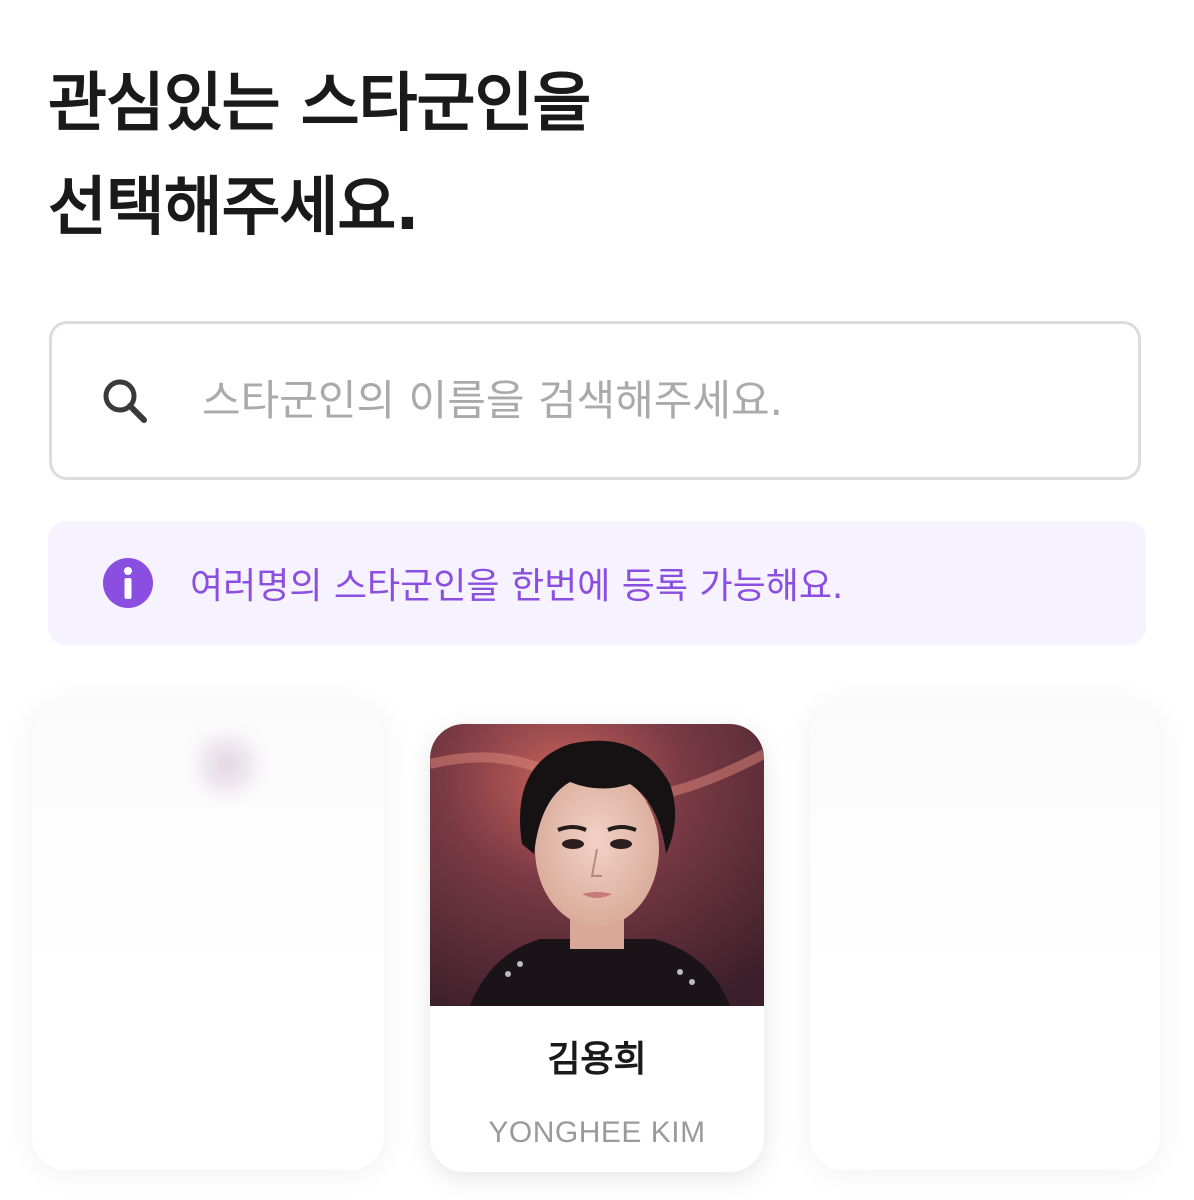  I want to click on profile-photo-image, so click(597, 865).